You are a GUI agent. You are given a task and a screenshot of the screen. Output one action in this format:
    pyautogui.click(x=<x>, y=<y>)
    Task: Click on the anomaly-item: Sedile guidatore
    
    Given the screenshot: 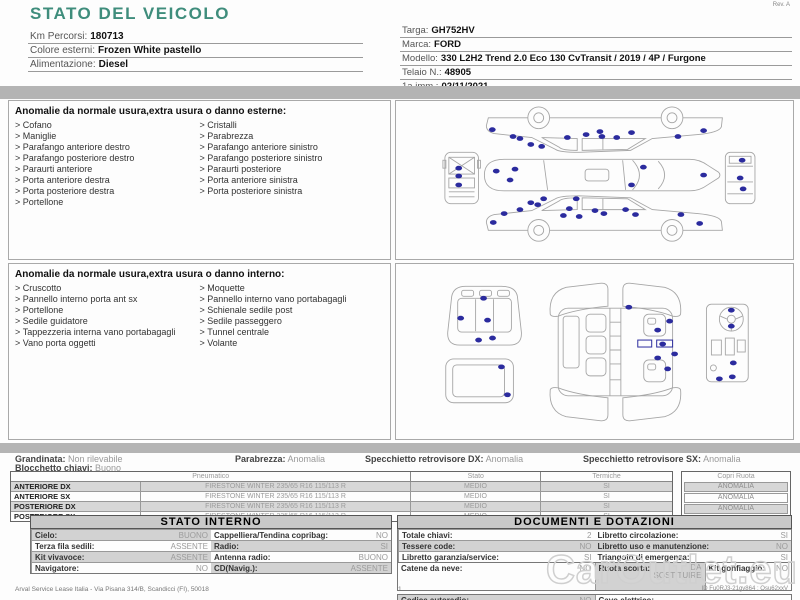 What is the action you would take?
    pyautogui.click(x=107, y=321)
    